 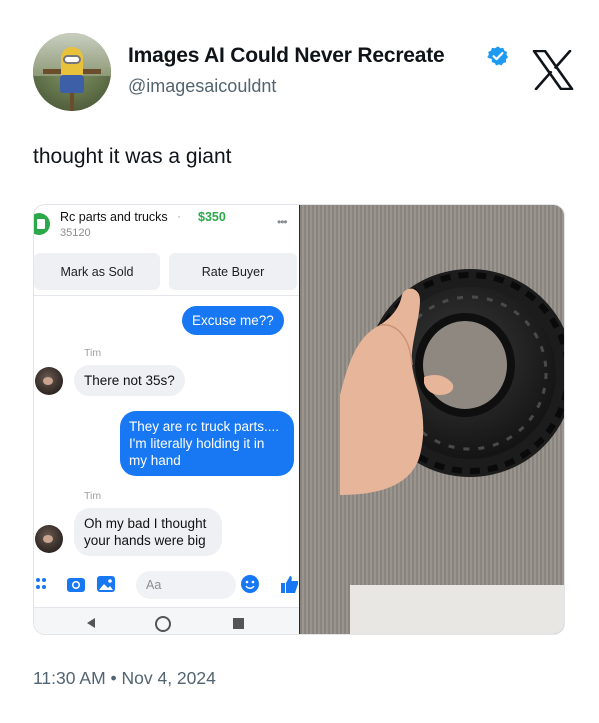 What do you see at coordinates (212, 217) in the screenshot?
I see `listing-price: $350` at bounding box center [212, 217].